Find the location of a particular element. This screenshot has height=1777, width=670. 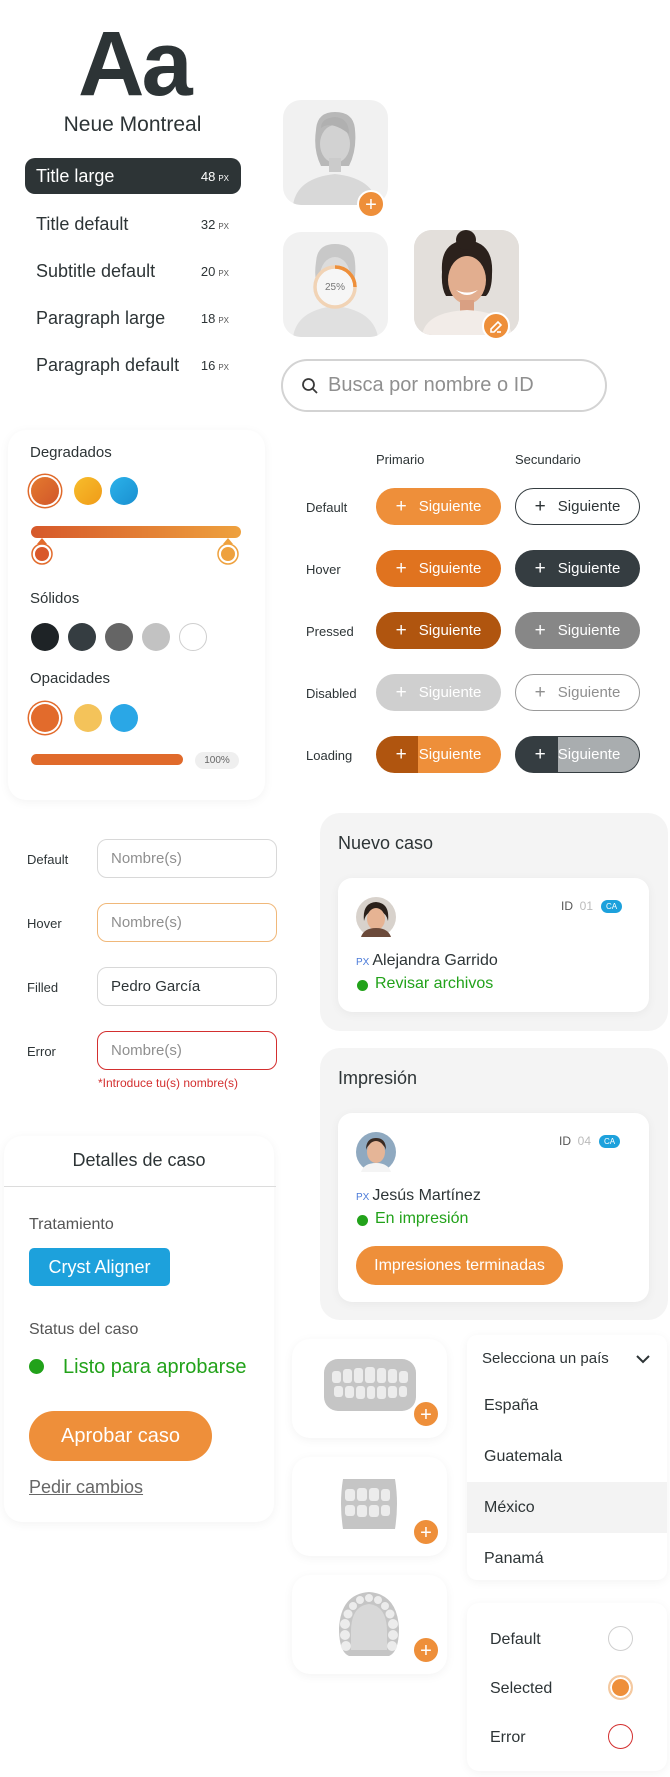

avatar-uploading: 25% is located at coordinates (335, 284).